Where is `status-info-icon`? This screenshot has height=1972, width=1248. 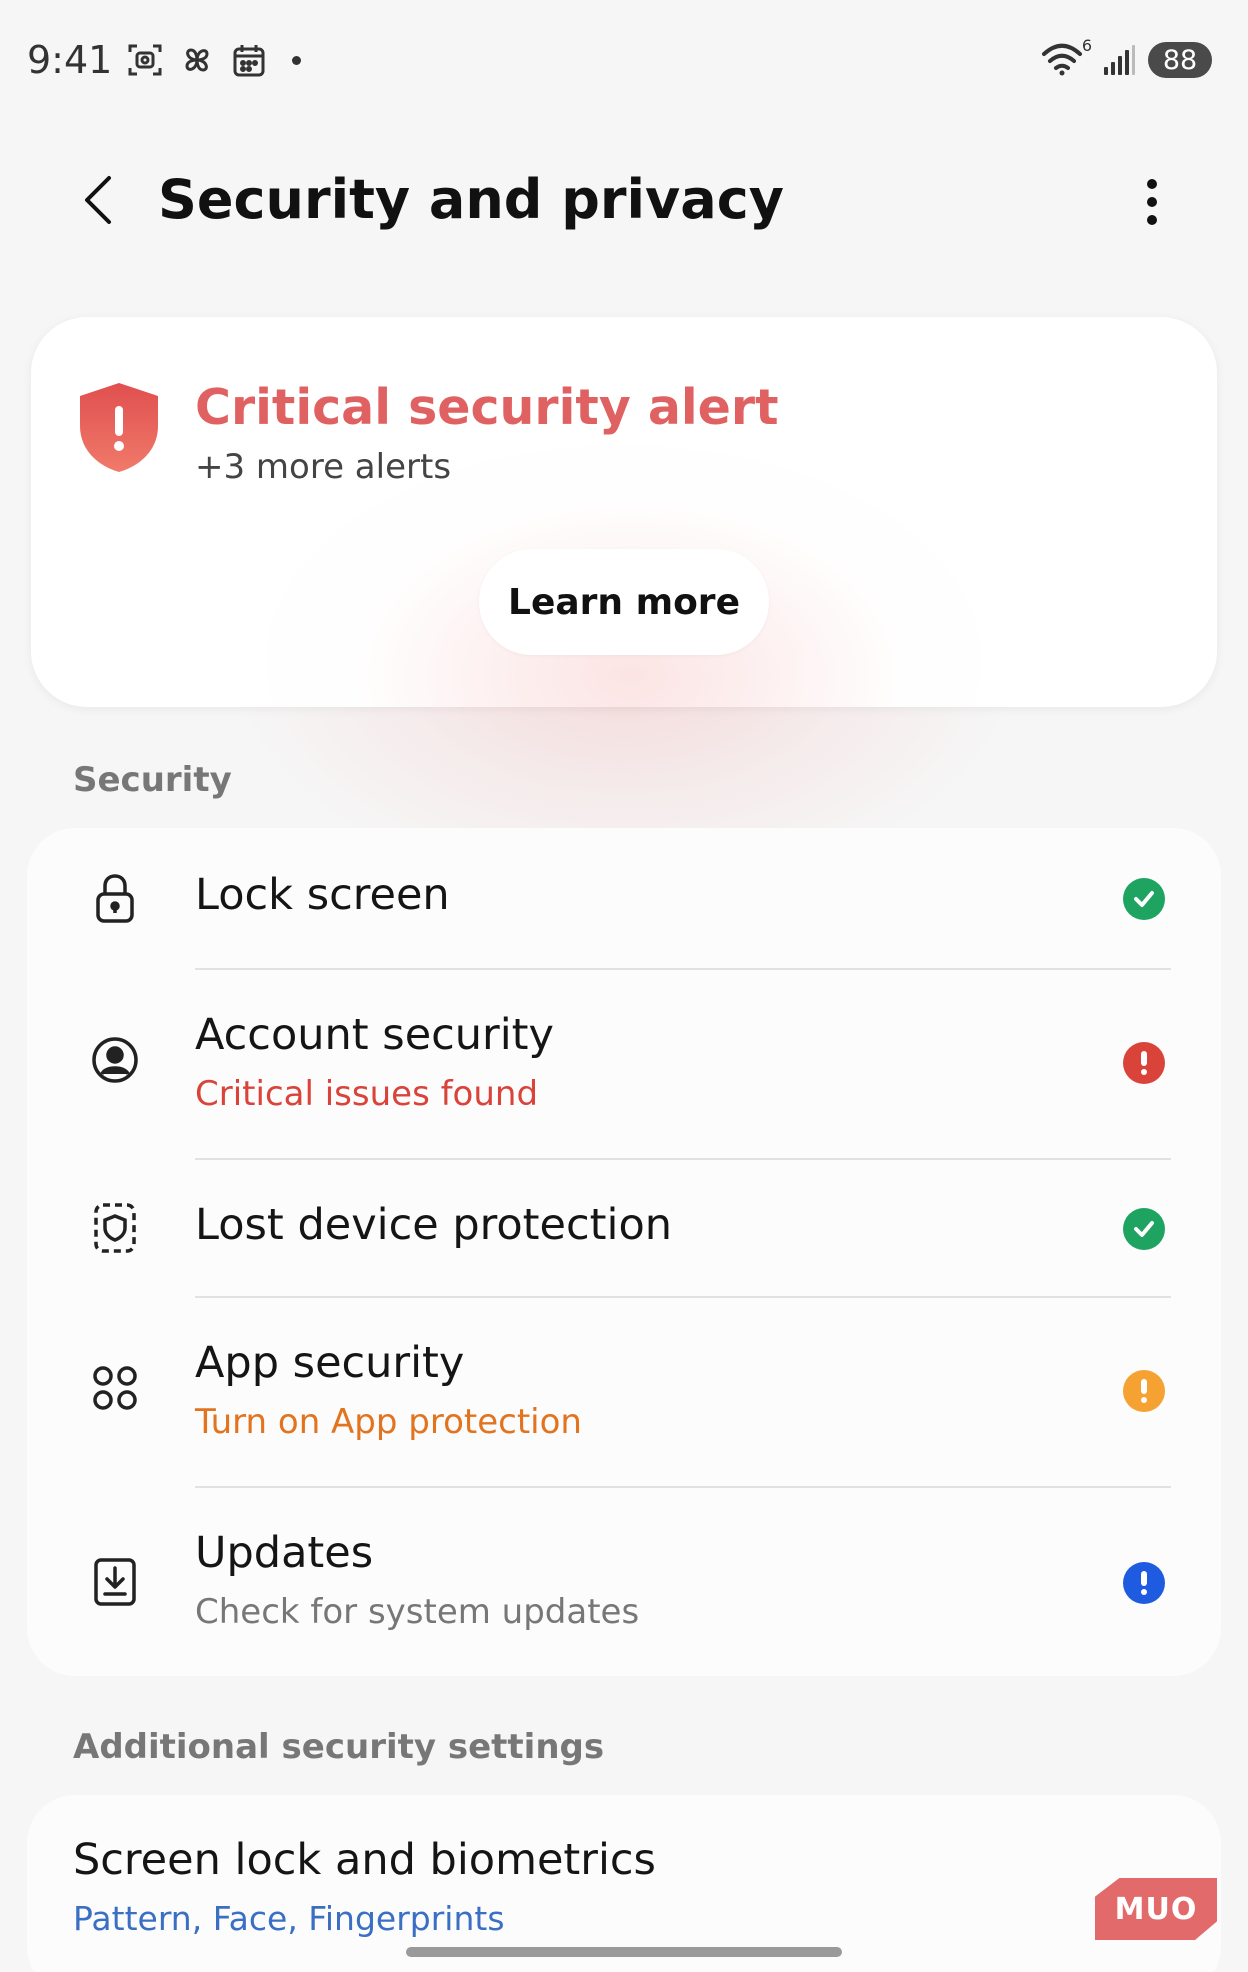 status-info-icon is located at coordinates (1144, 1583).